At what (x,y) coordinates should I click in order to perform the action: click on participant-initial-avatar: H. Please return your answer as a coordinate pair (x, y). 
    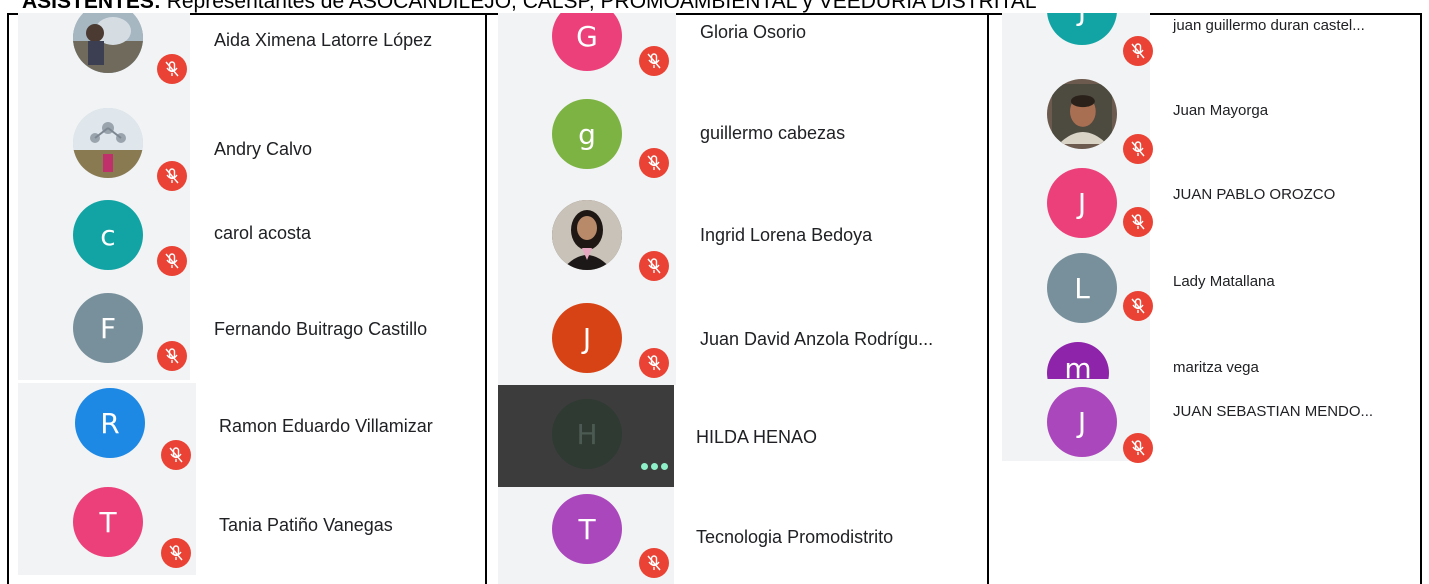
    Looking at the image, I should click on (587, 434).